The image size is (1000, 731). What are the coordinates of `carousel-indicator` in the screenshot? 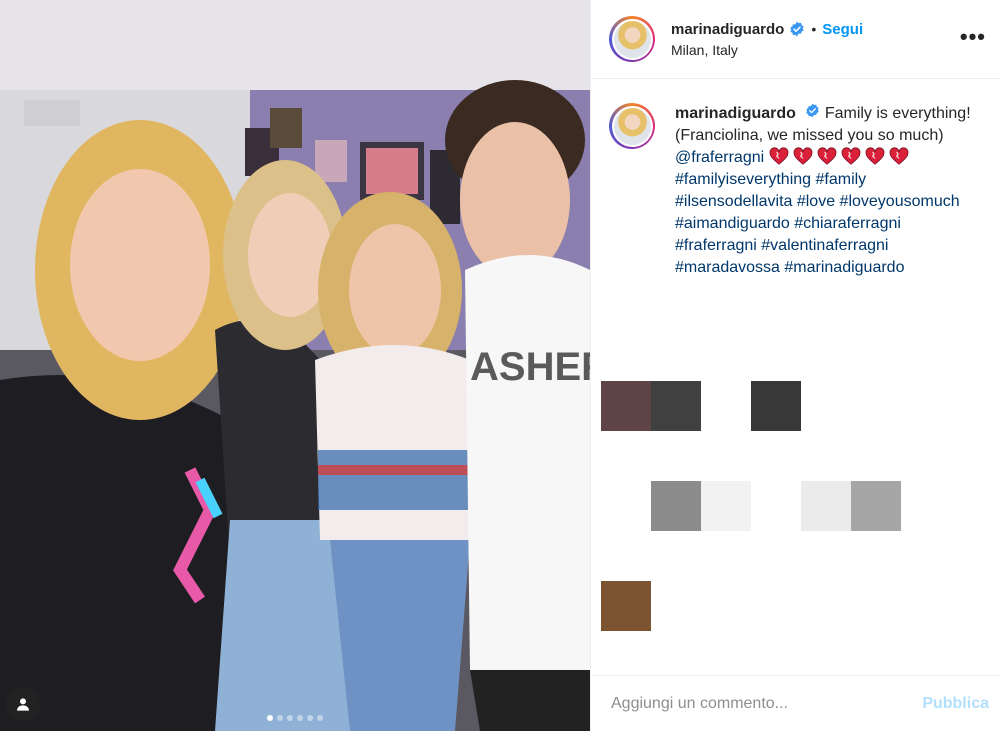 It's located at (295, 718).